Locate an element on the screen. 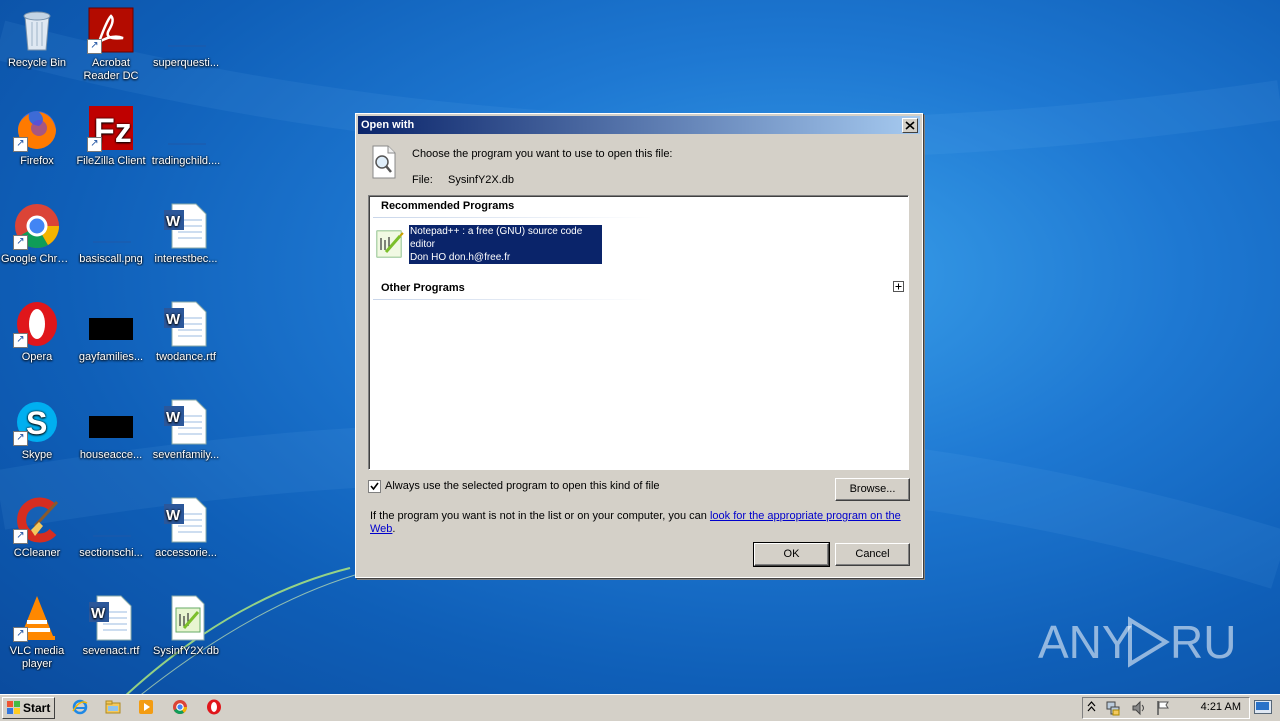 The height and width of the screenshot is (721, 1280). desktop-icon-label: CCleaner is located at coordinates (37, 553).